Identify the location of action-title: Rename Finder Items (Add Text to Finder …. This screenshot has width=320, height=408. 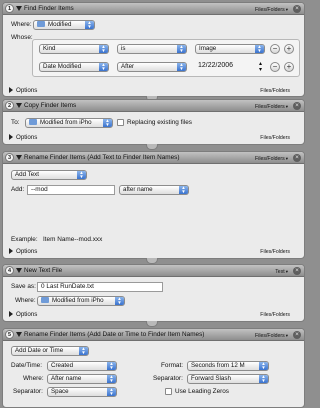
(102, 157).